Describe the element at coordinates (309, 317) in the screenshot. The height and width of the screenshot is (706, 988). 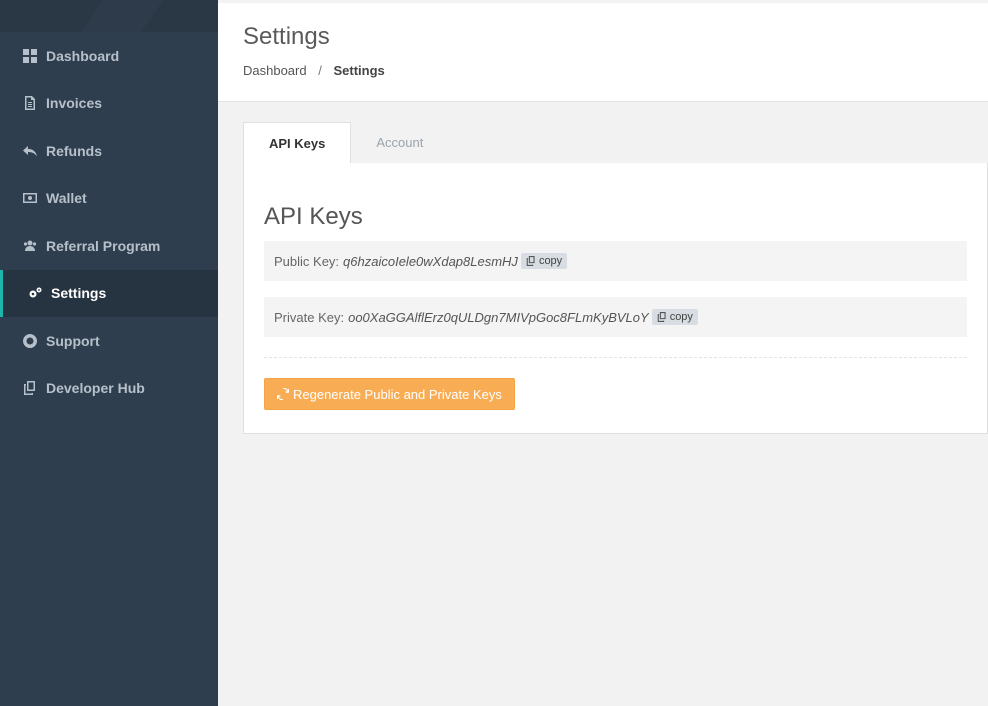
I see `private-key-label: Private Key:` at that location.